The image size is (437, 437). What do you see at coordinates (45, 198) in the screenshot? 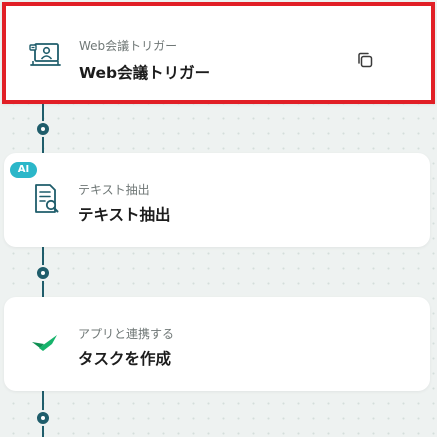
I see `document-search-icon` at bounding box center [45, 198].